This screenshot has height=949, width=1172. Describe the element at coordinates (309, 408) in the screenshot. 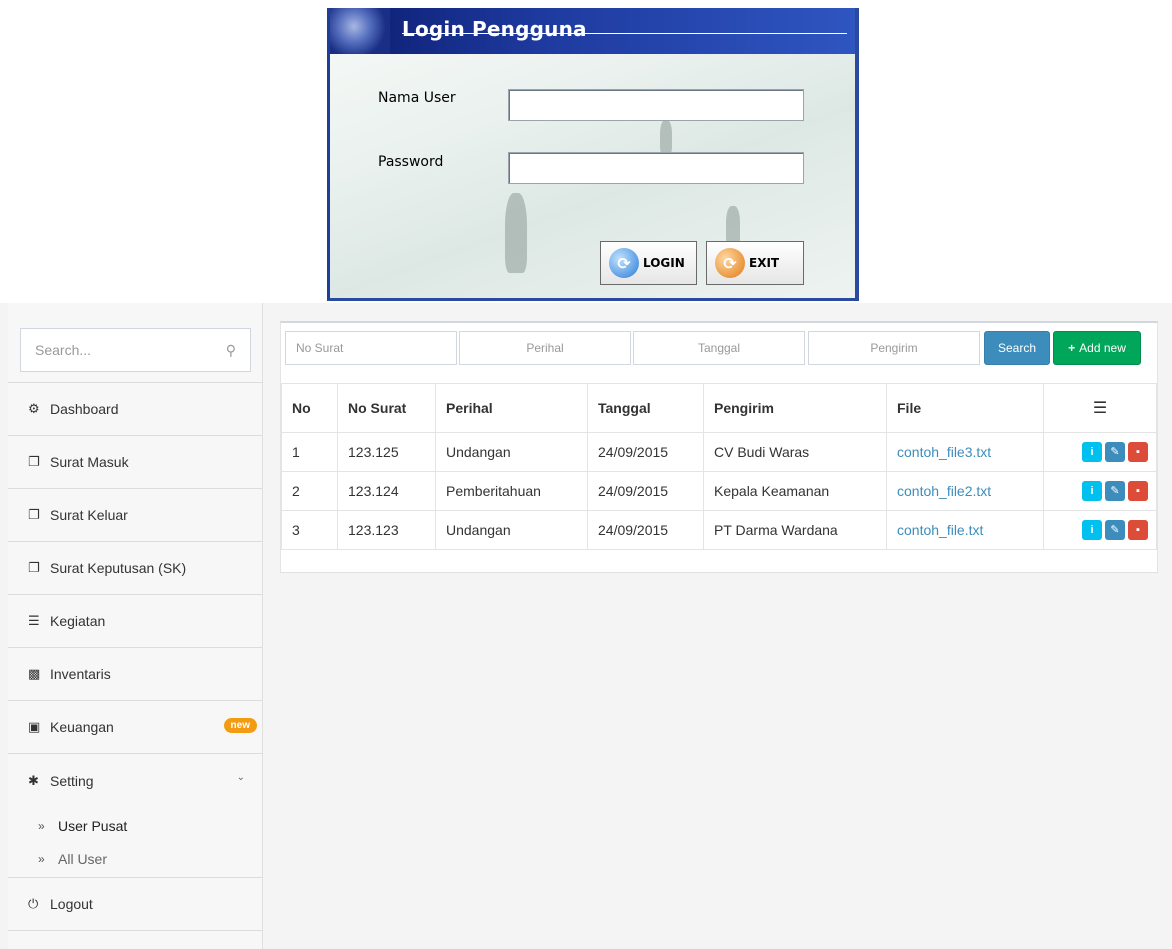

I see `col-header-no: No` at that location.